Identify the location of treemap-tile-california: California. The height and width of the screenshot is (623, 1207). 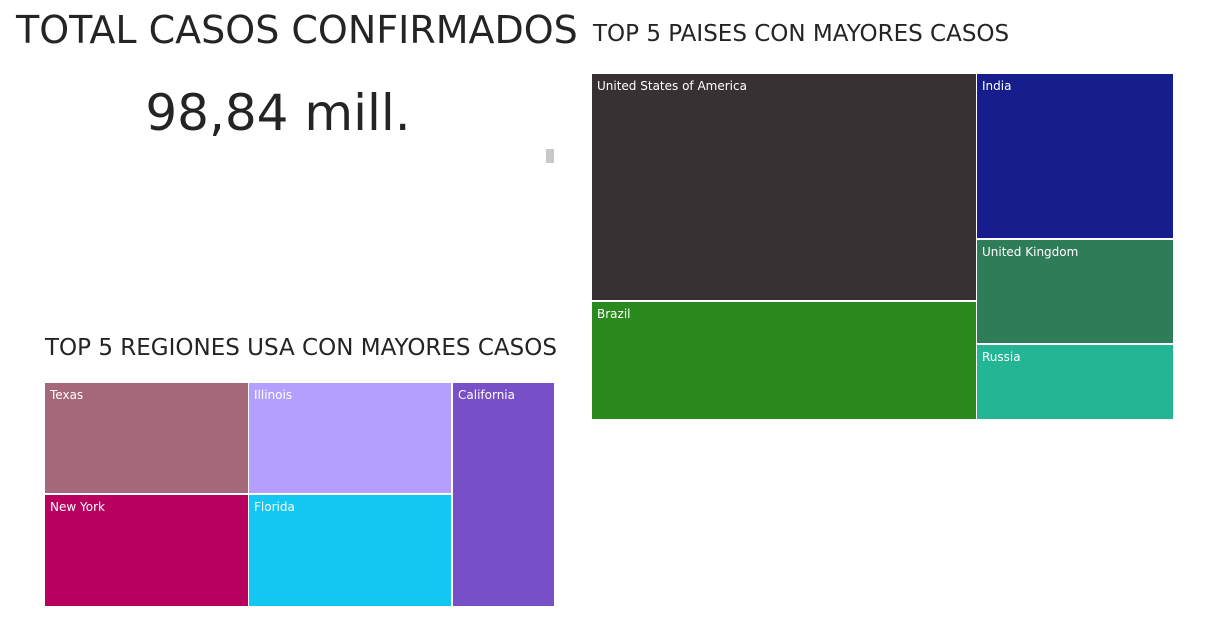
(503, 494).